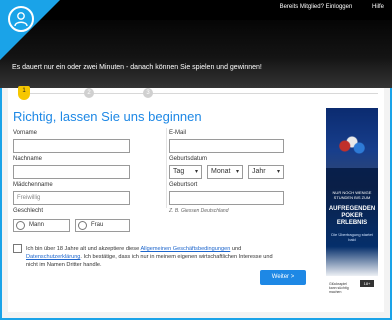  Describe the element at coordinates (201, 93) in the screenshot. I see `step-track` at that location.